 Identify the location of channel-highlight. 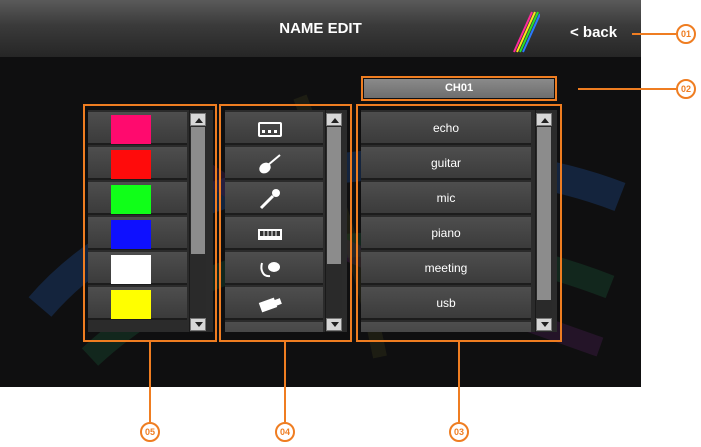
(459, 88).